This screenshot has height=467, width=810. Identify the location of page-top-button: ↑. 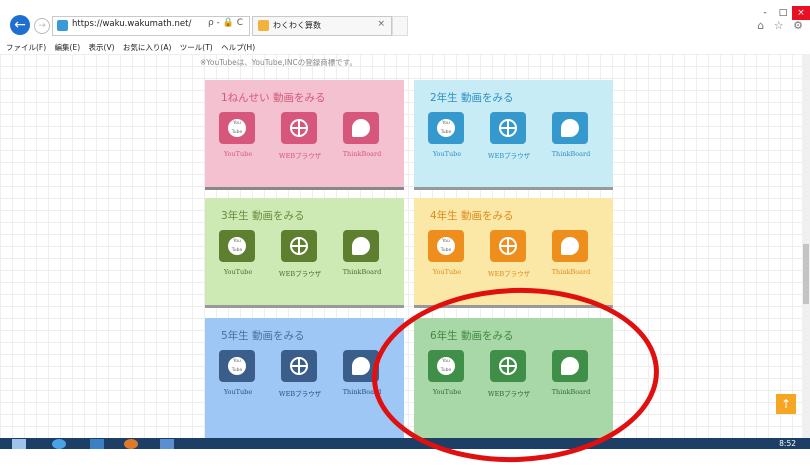
(786, 404).